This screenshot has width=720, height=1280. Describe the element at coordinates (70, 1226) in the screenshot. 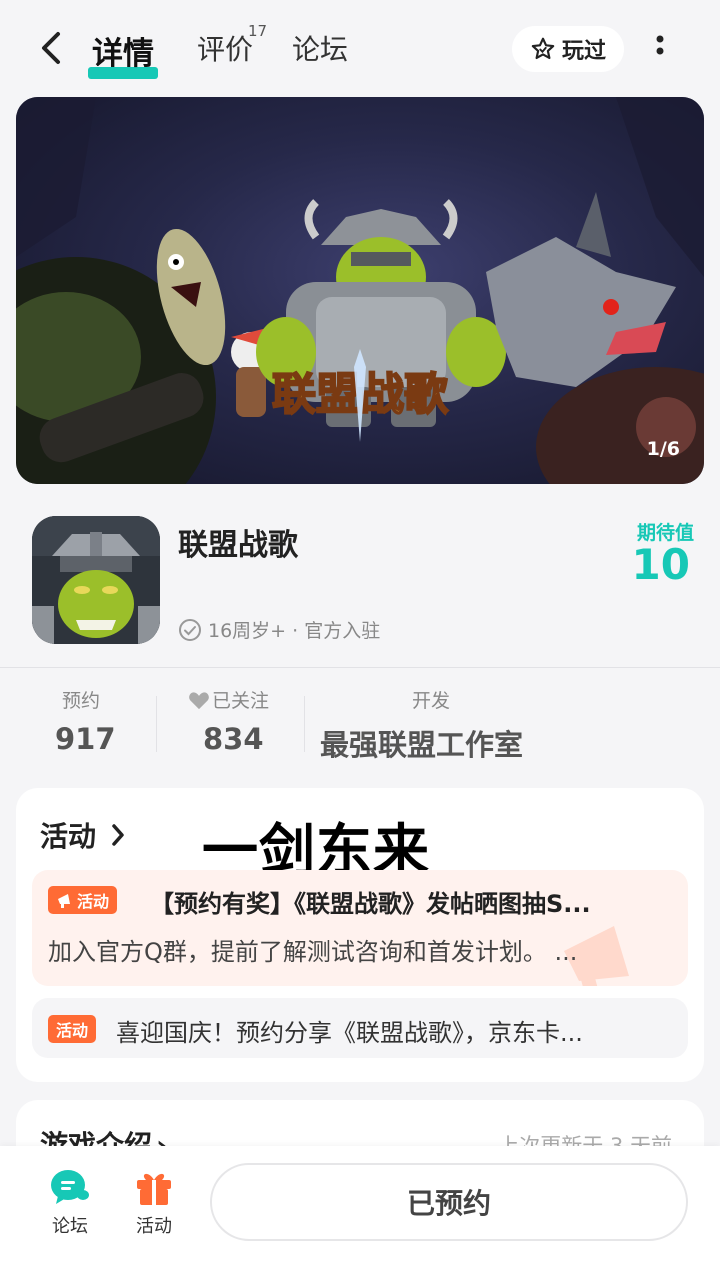

I see `forum-label: 论坛` at that location.